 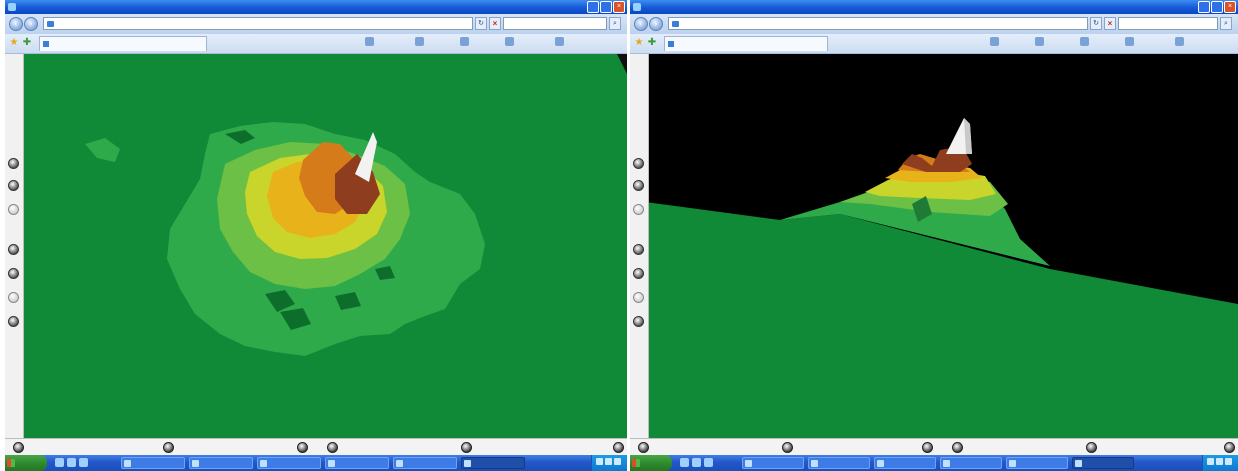 I want to click on viewer-bottom-controls, so click(x=316, y=447).